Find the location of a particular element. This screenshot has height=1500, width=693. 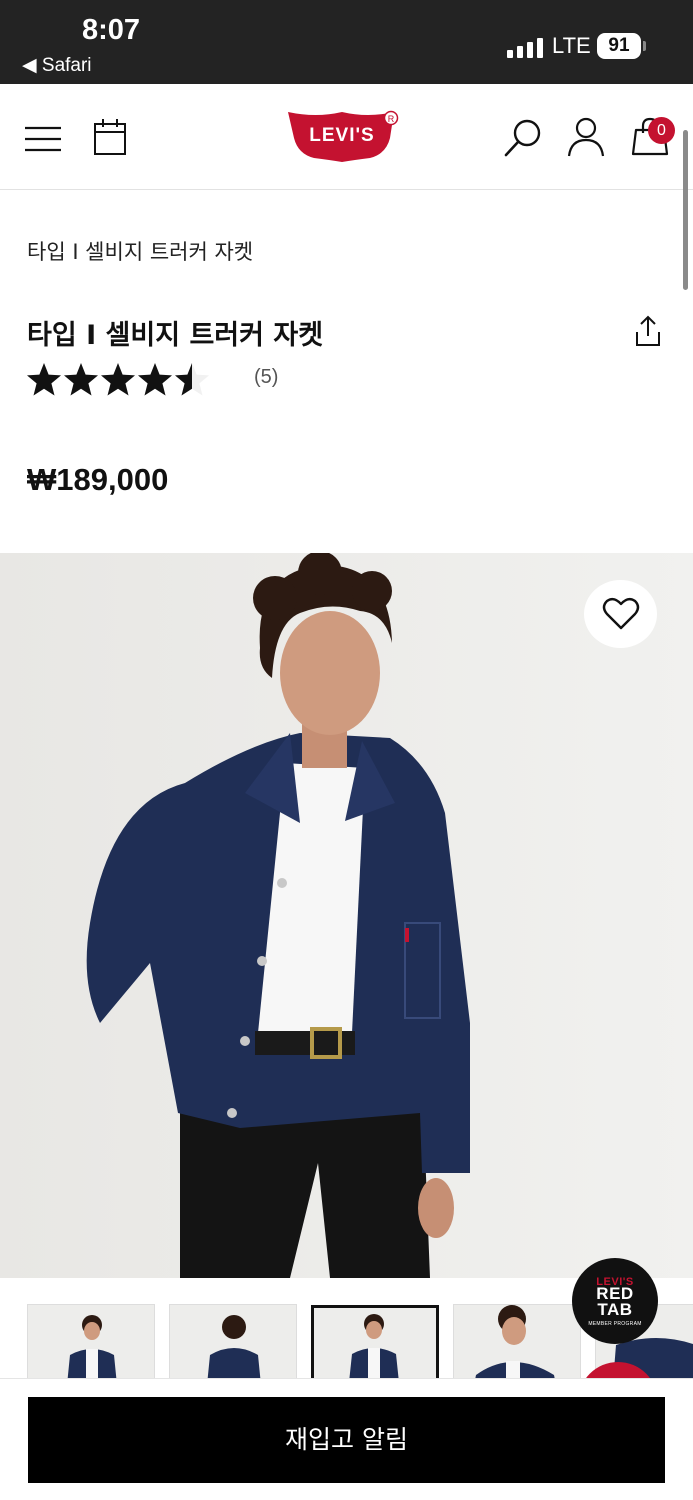

levis-logo: LEVI'S R is located at coordinates (346, 136).